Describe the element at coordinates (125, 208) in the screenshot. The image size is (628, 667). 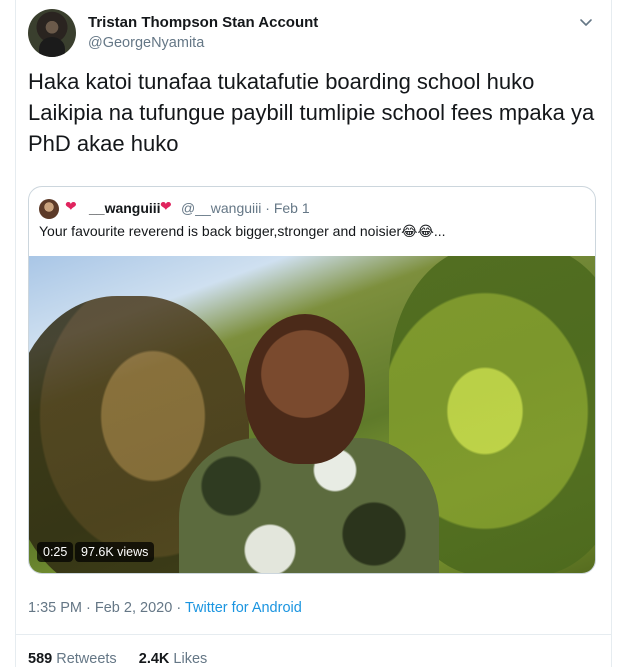
I see `quoted-author-name: __wanguiii` at that location.